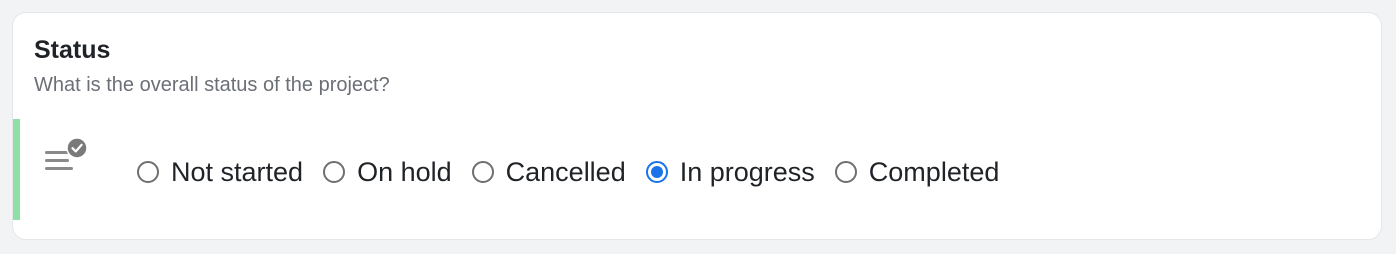 Image resolution: width=1396 pixels, height=254 pixels. I want to click on option-label: Not started, so click(237, 172).